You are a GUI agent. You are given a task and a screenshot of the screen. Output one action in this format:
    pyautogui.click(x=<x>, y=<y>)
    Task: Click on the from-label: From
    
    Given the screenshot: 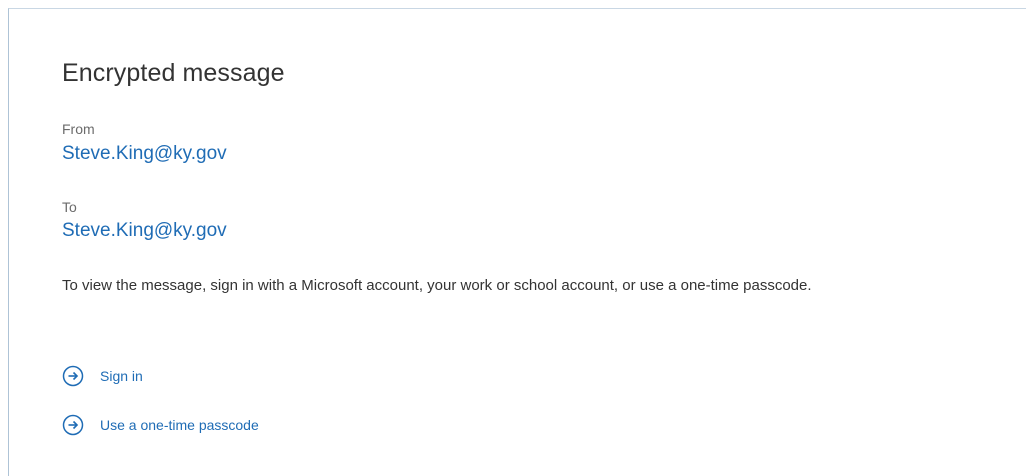 What is the action you would take?
    pyautogui.click(x=78, y=129)
    